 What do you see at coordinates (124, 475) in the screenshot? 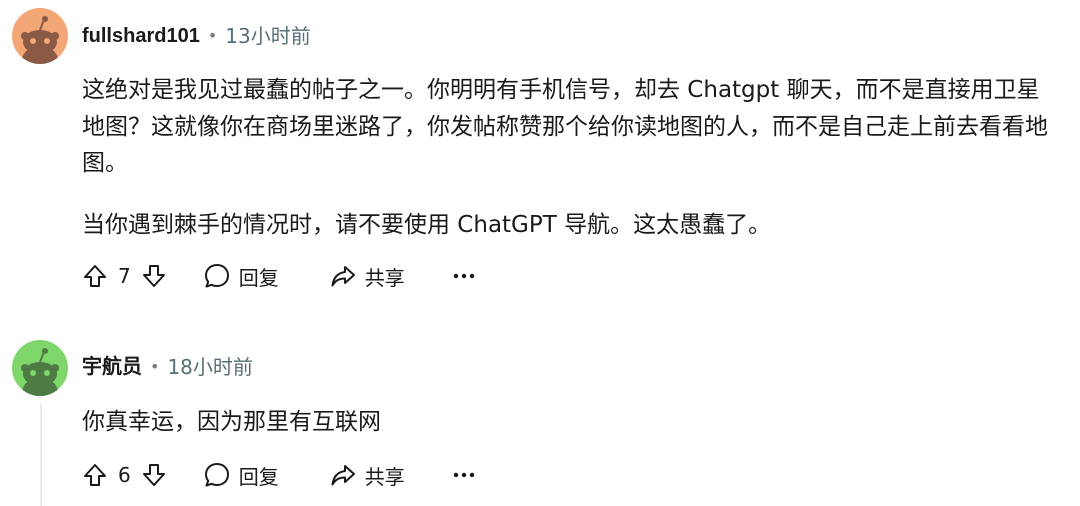
I see `vote-count: 6` at bounding box center [124, 475].